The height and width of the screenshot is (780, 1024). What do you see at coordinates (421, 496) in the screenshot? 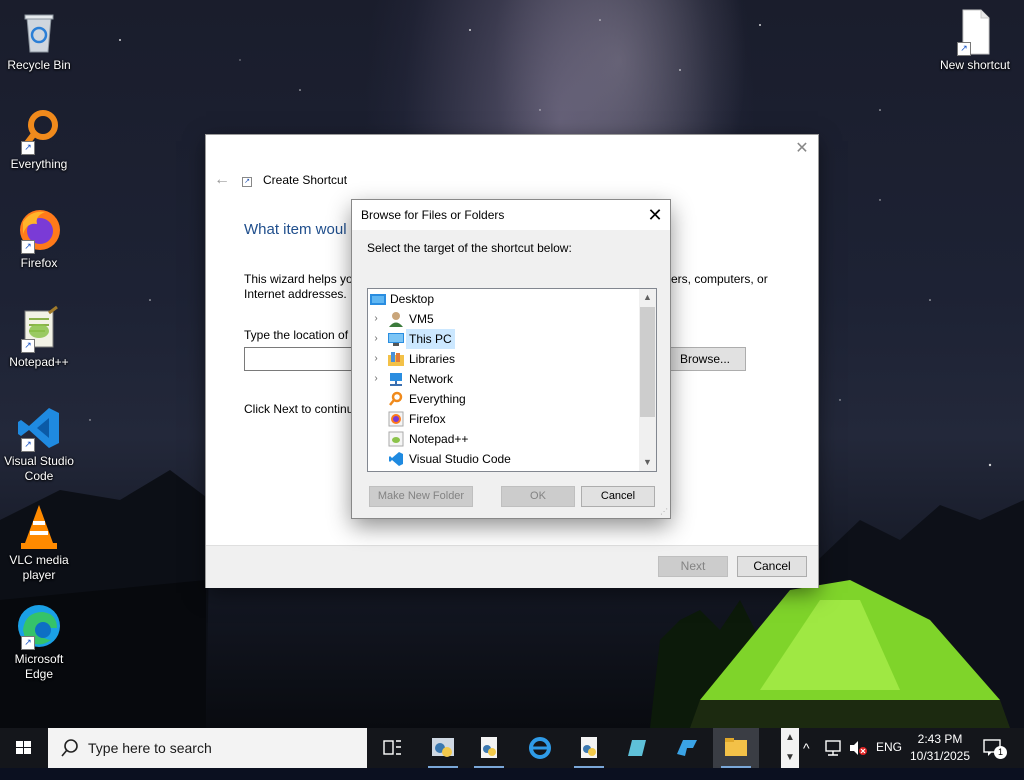
I see `make-new-folder-button: Make New Folder` at bounding box center [421, 496].